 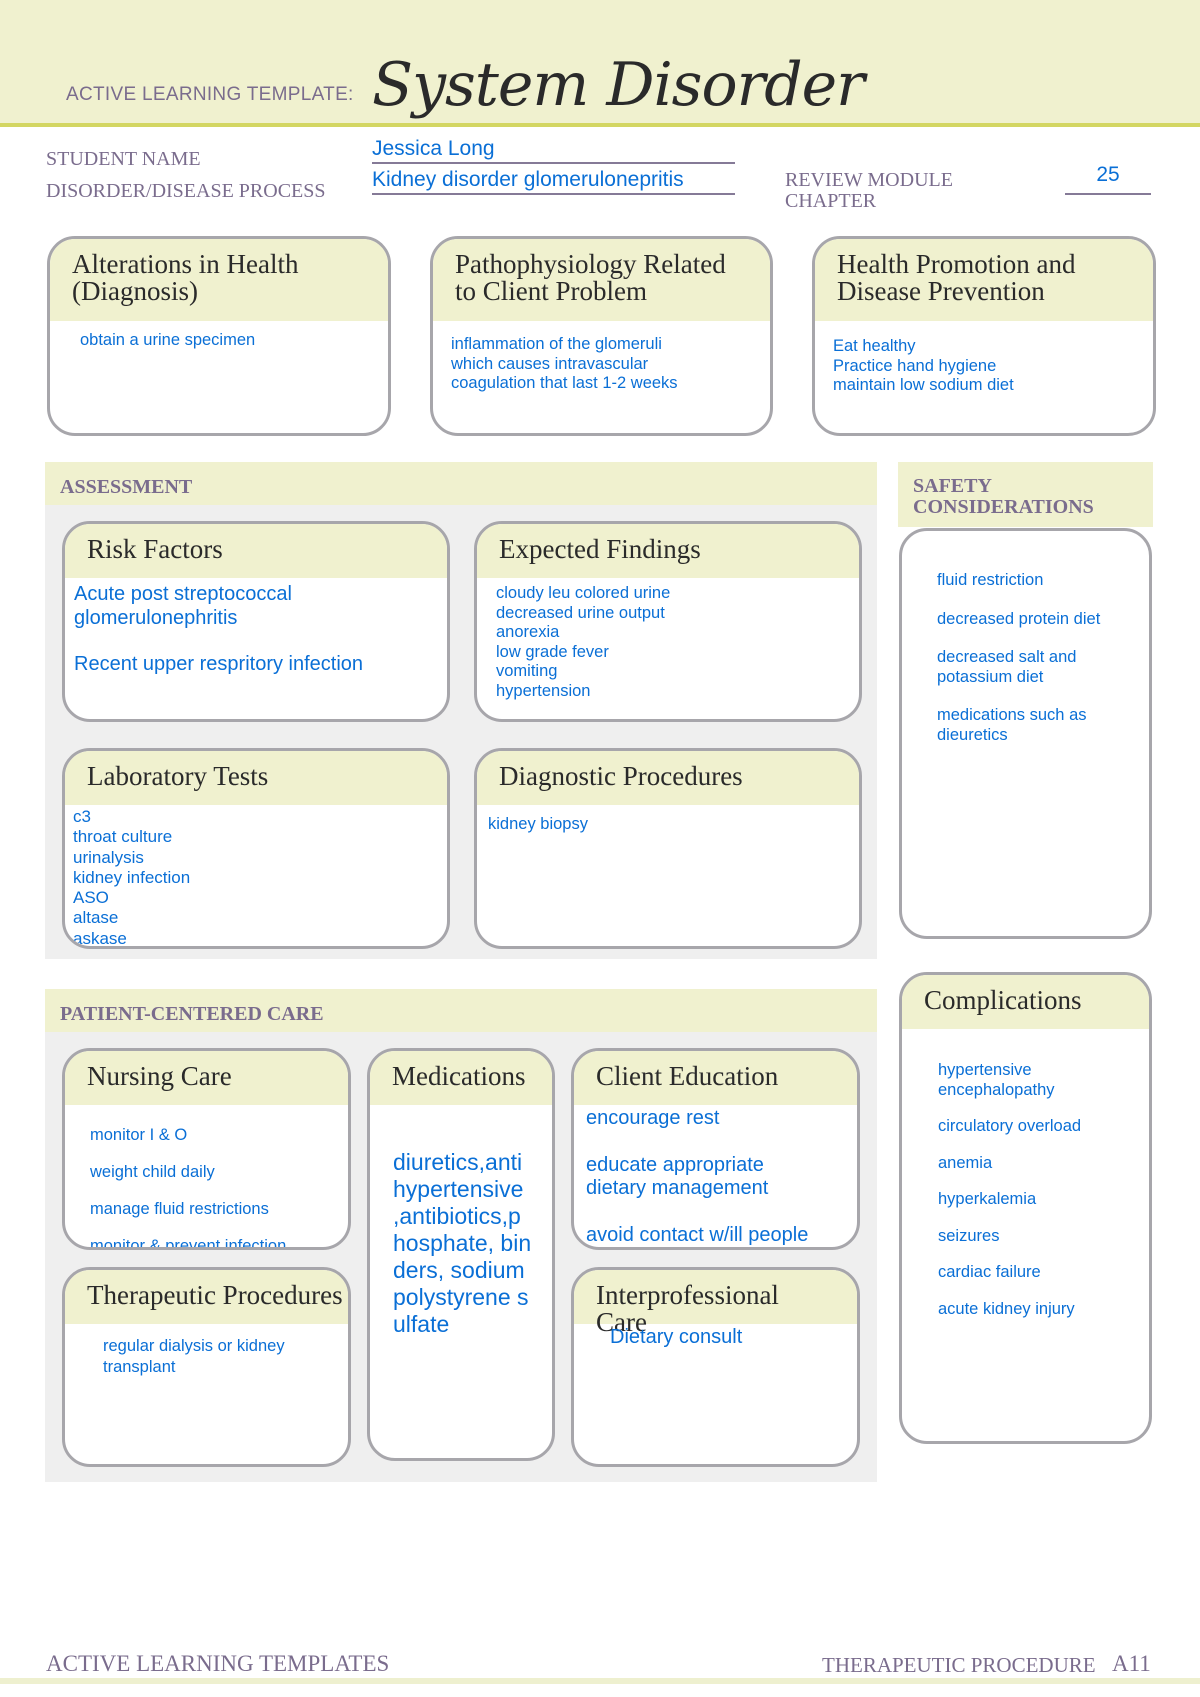 What do you see at coordinates (256, 551) in the screenshot?
I see `box-title: Risk Factors` at bounding box center [256, 551].